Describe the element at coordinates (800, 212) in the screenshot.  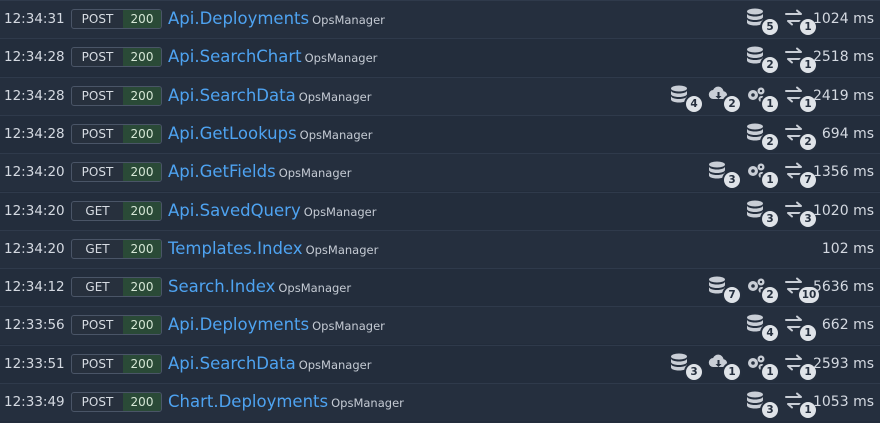
I see `http-exchange-stat: 3` at that location.